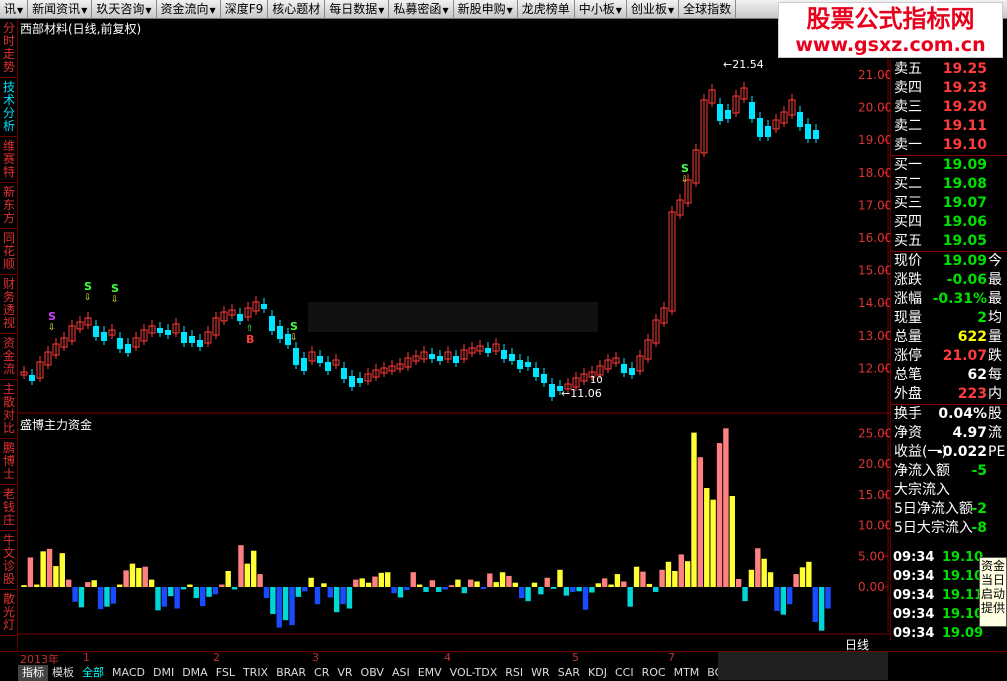 The width and height of the screenshot is (1007, 681). Describe the element at coordinates (908, 241) in the screenshot. I see `quote-label: 买五` at that location.